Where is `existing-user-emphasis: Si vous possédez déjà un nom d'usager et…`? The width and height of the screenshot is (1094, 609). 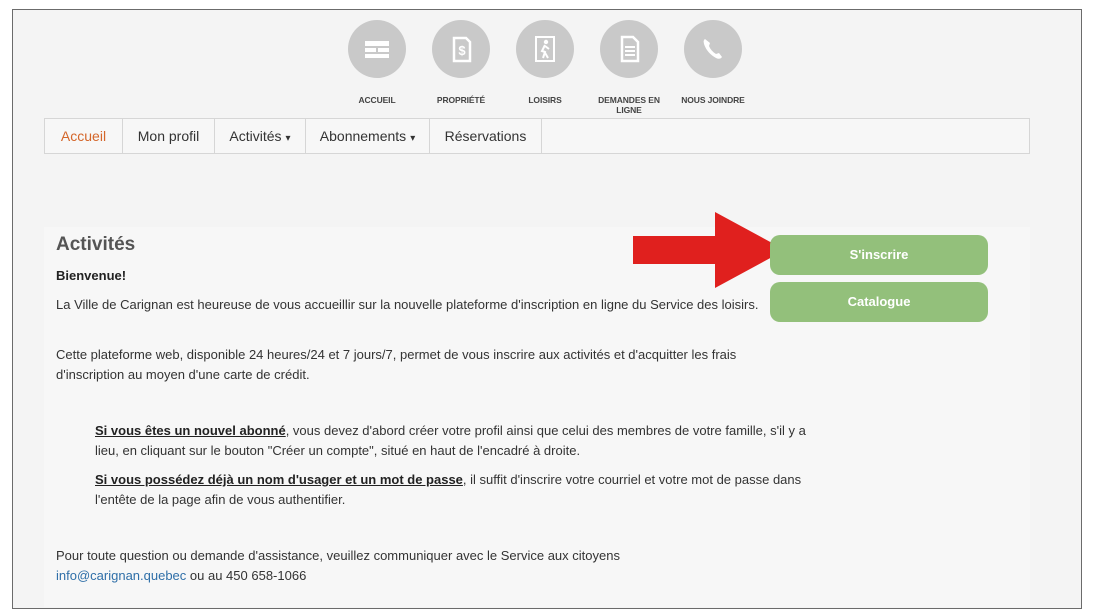
existing-user-emphasis: Si vous possédez déjà un nom d'usager et… is located at coordinates (279, 479).